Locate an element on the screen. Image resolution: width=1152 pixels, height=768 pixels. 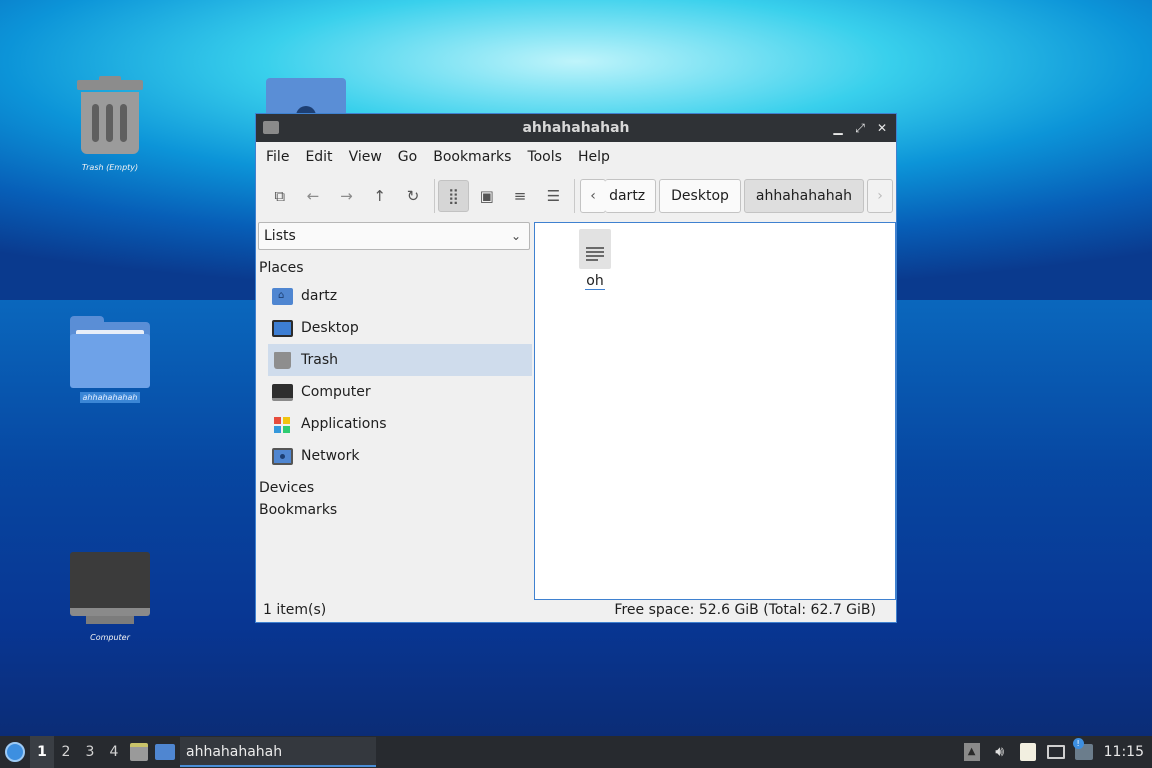
updates-button: ! is located at coordinates (1084, 752).